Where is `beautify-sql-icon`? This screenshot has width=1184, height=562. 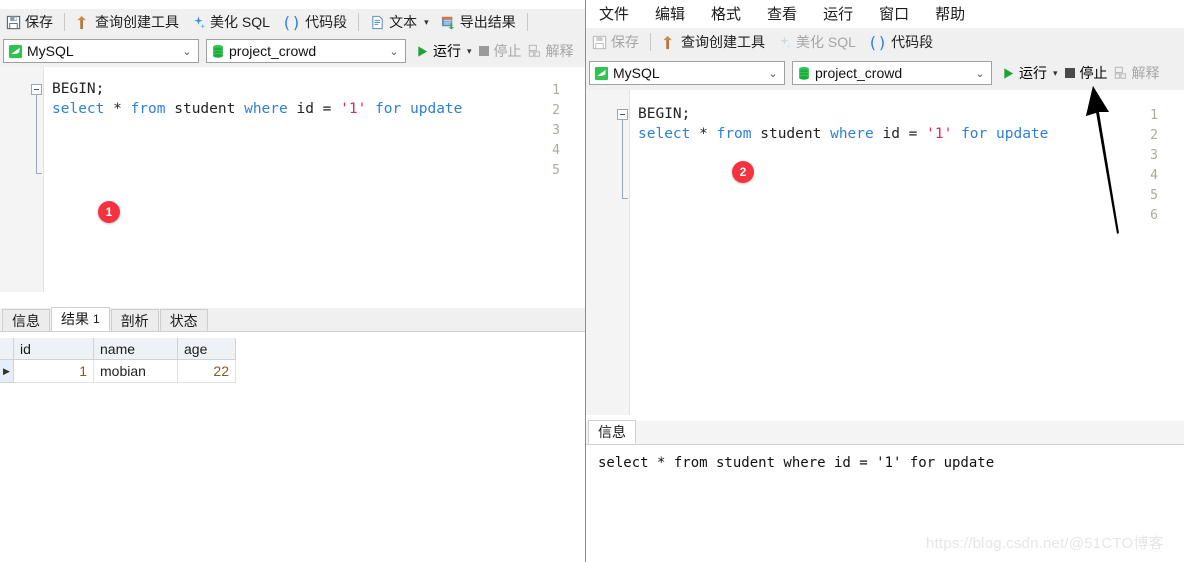 beautify-sql-icon is located at coordinates (198, 22).